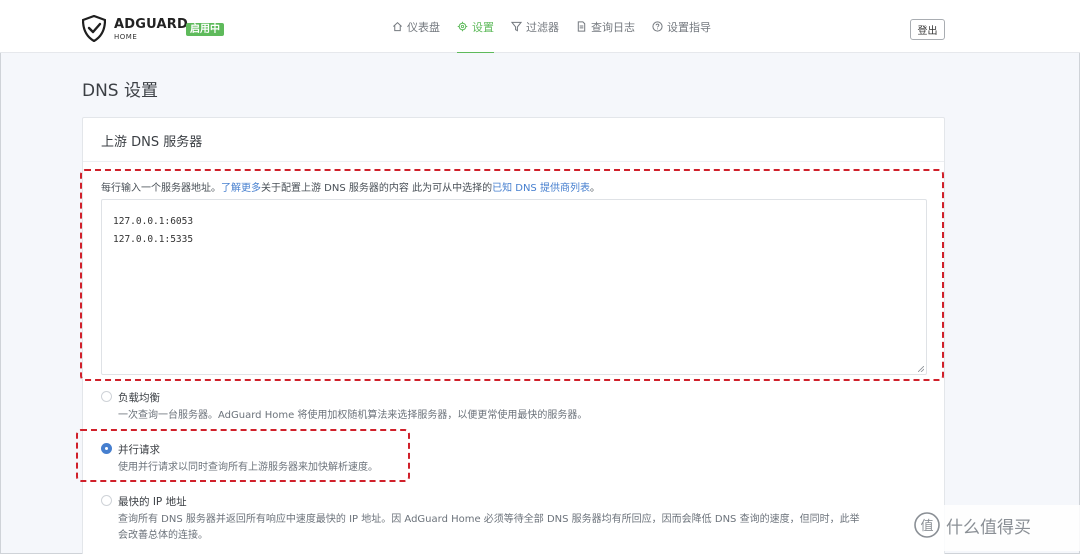  What do you see at coordinates (423, 27) in the screenshot?
I see `nav-dashboard-label: 仪表盘` at bounding box center [423, 27].